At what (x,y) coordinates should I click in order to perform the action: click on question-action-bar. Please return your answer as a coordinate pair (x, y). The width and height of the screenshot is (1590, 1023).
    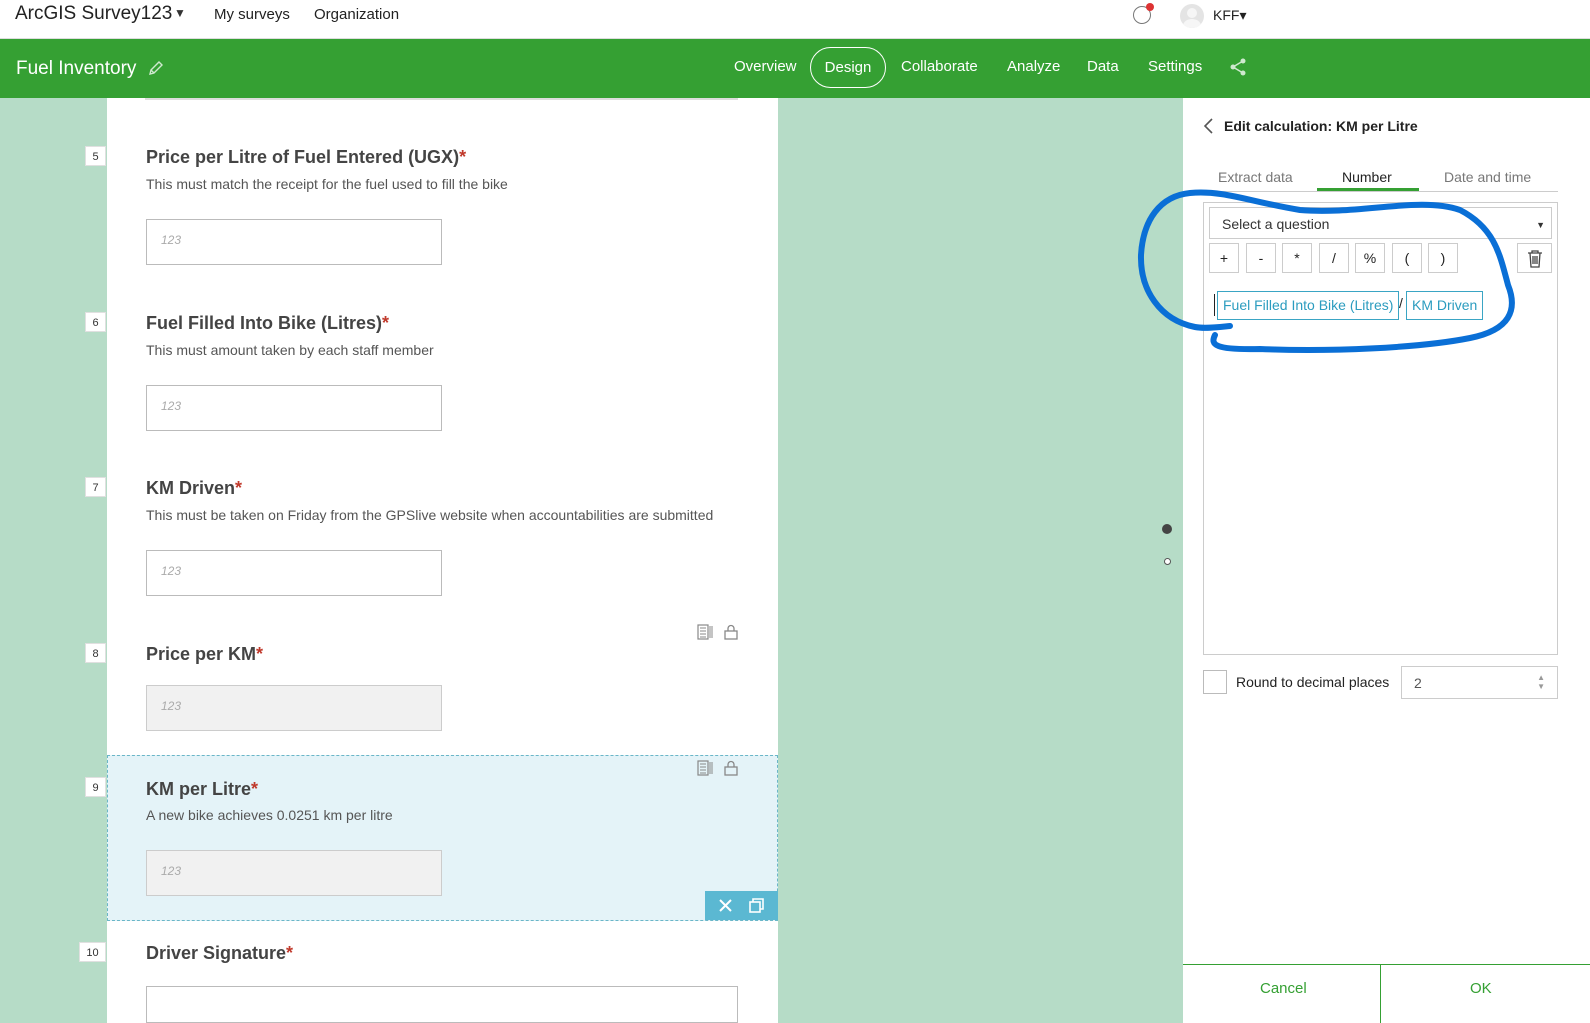
    Looking at the image, I should click on (741, 905).